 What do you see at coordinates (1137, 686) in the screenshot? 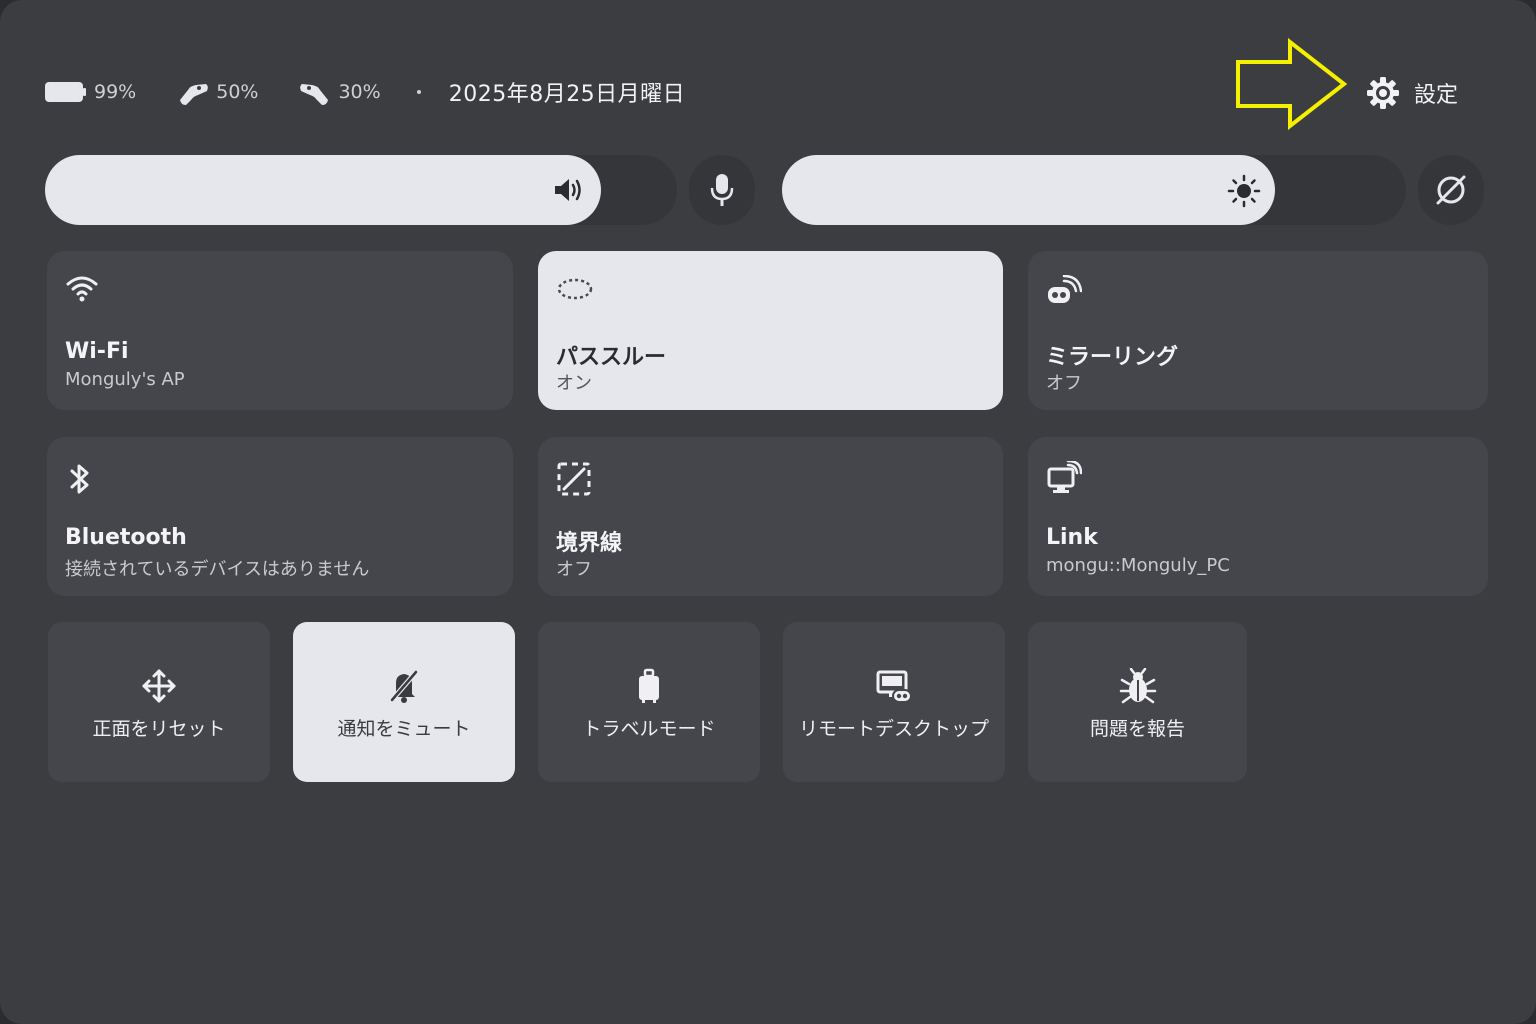
I see `bug-icon` at bounding box center [1137, 686].